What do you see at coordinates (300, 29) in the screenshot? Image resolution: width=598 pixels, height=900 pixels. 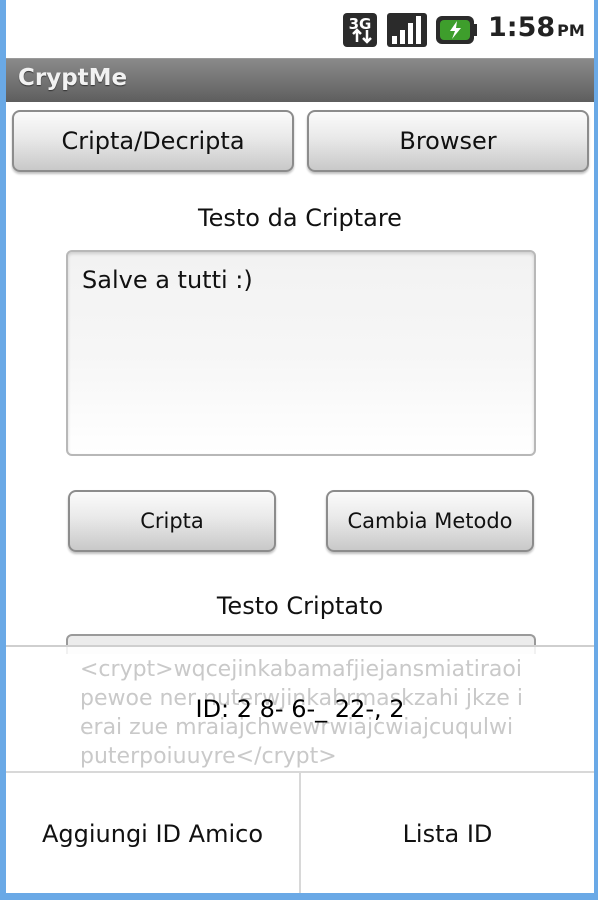 I see `status-bar: 3G 1:58 PM` at bounding box center [300, 29].